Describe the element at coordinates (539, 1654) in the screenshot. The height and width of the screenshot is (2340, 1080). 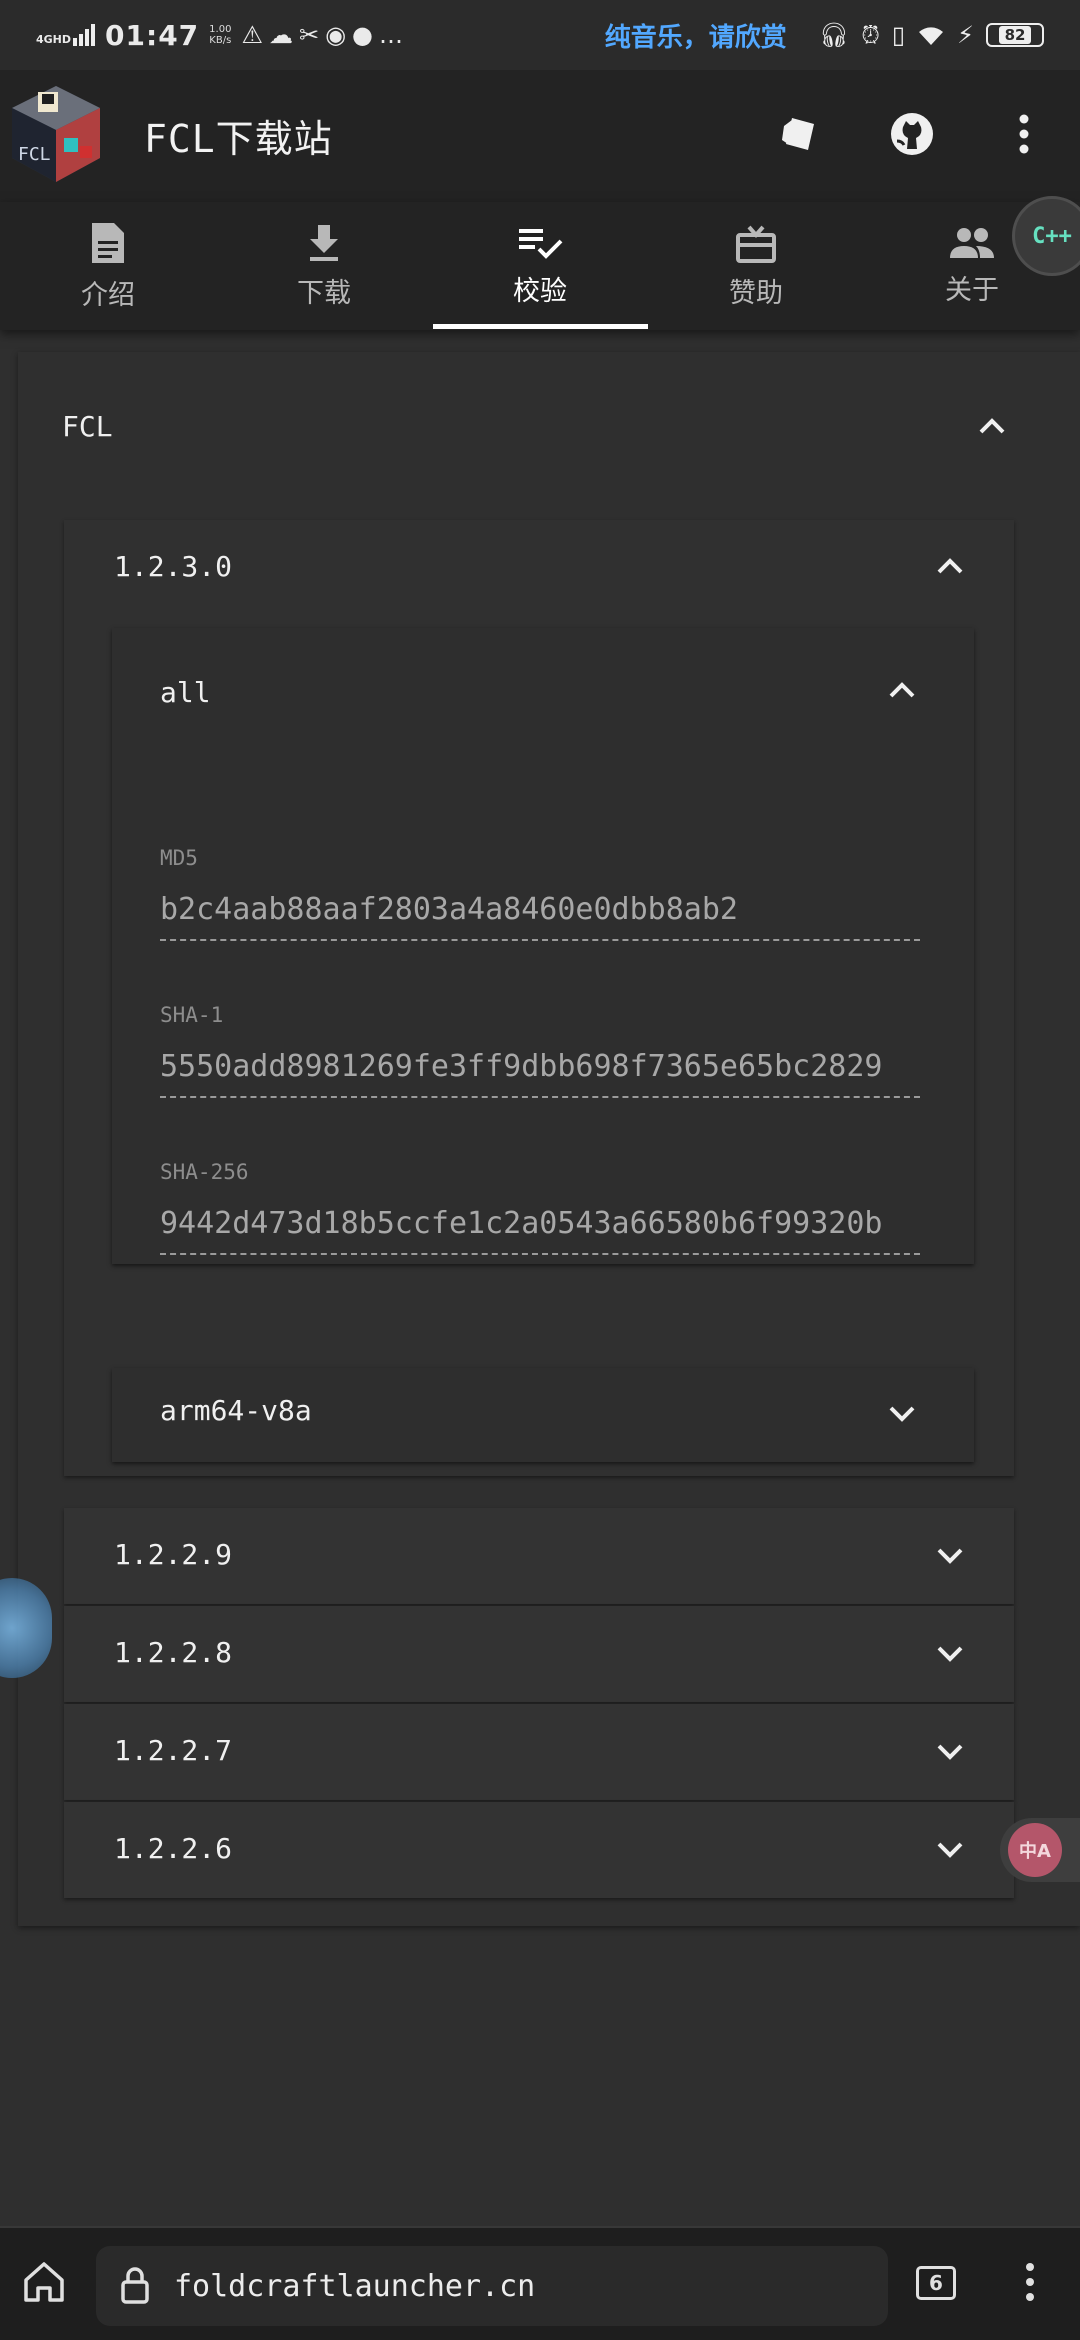
I see `version-panel: 1.2.2.8` at that location.